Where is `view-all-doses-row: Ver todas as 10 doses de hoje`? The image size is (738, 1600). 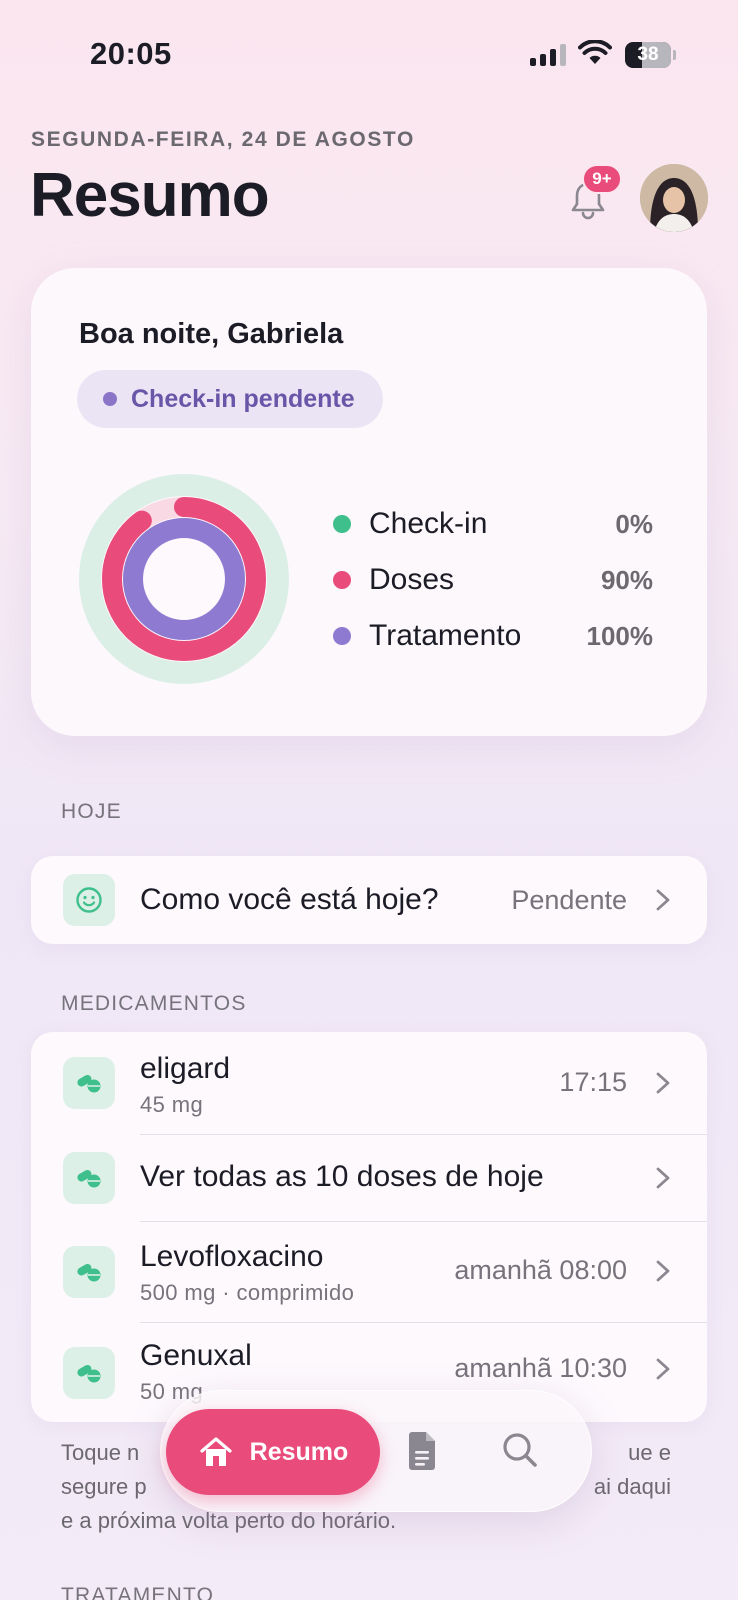 view-all-doses-row: Ver todas as 10 doses de hoje is located at coordinates (369, 1178).